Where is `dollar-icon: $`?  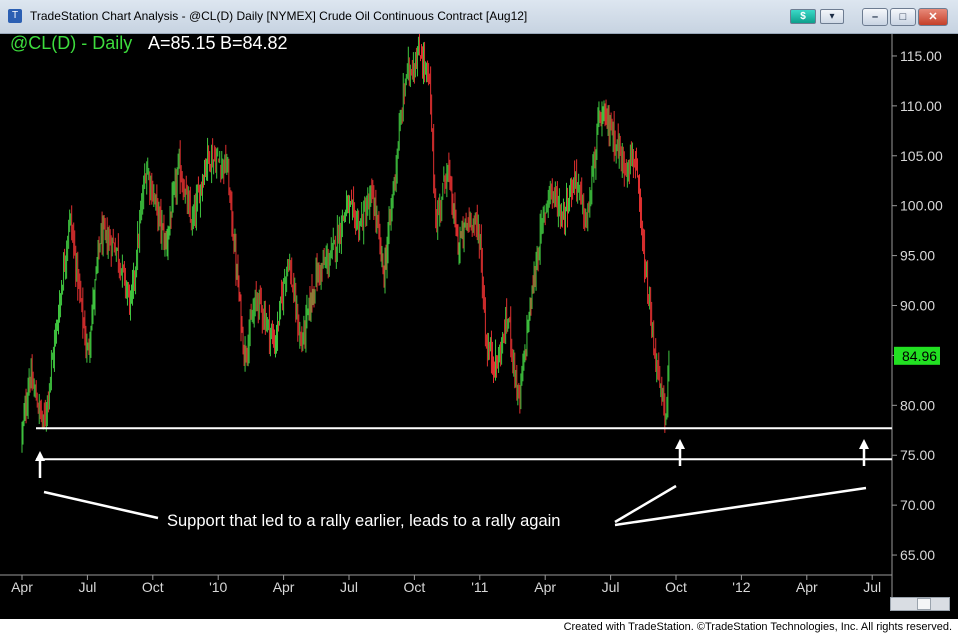 dollar-icon: $ is located at coordinates (803, 16).